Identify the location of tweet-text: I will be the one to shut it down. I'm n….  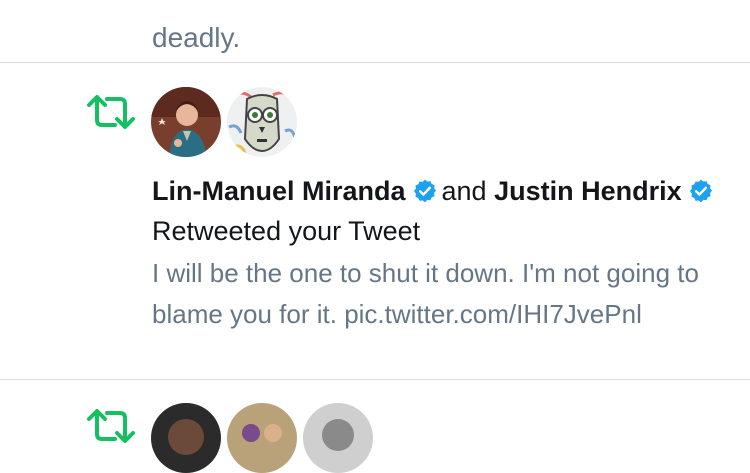
(442, 294).